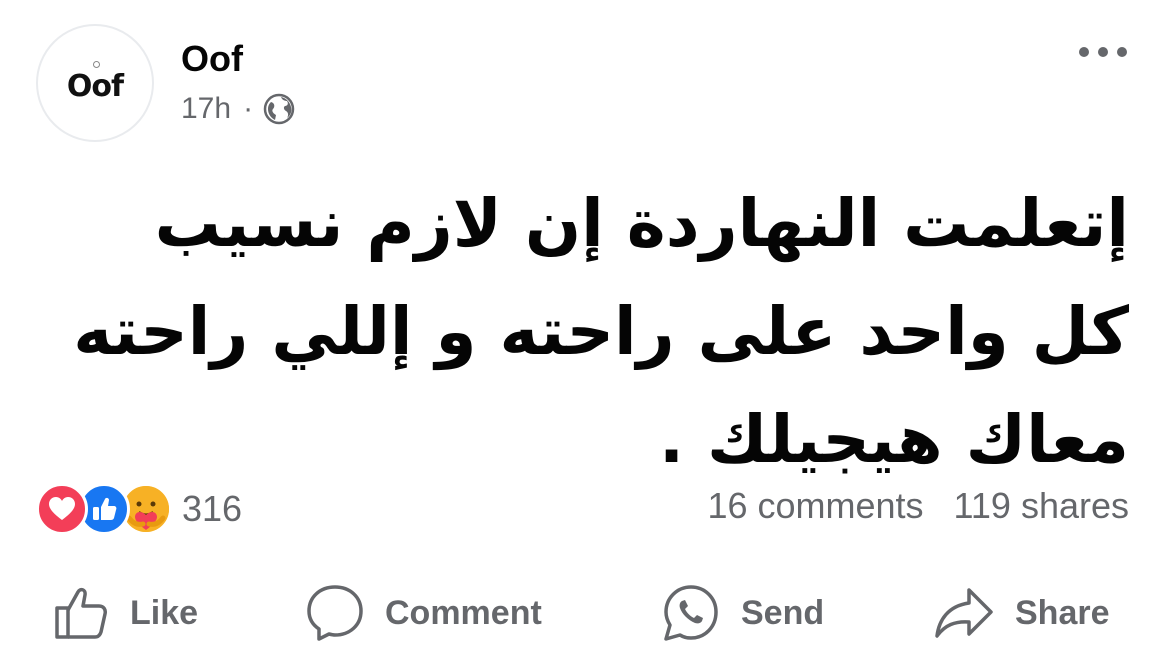 The width and height of the screenshot is (1169, 661). What do you see at coordinates (95, 86) in the screenshot?
I see `avatar-logo: Oof` at bounding box center [95, 86].